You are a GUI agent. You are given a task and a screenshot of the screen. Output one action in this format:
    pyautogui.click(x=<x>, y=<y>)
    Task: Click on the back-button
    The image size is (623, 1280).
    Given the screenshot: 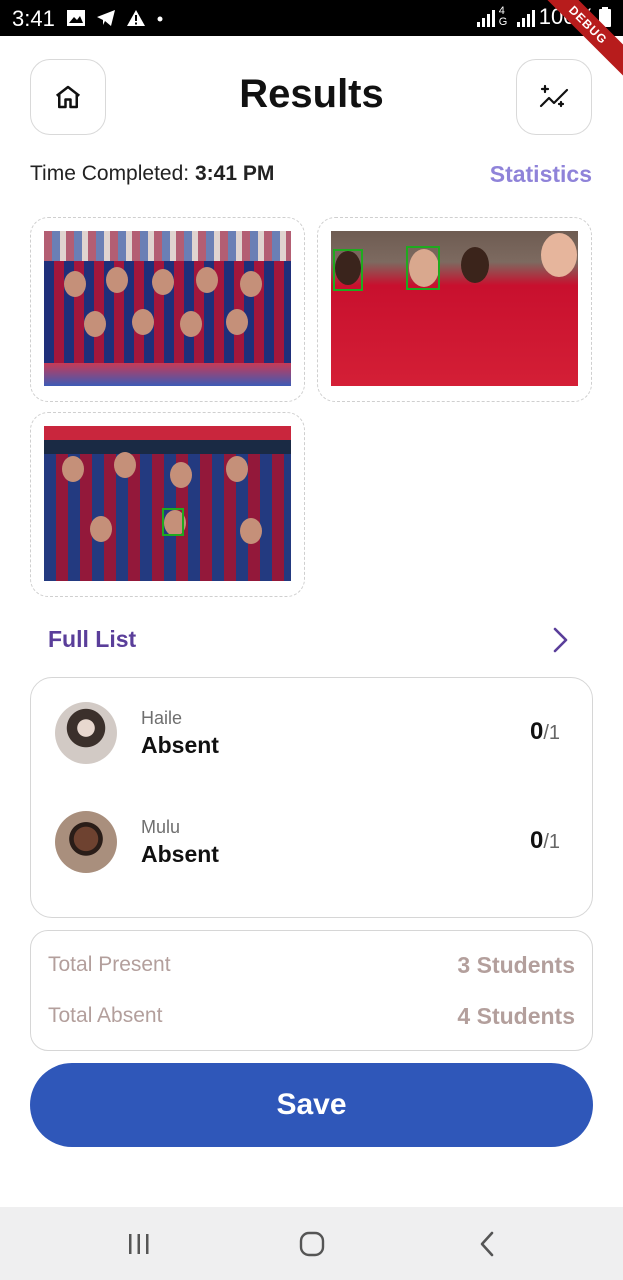 What is the action you would take?
    pyautogui.click(x=487, y=1244)
    